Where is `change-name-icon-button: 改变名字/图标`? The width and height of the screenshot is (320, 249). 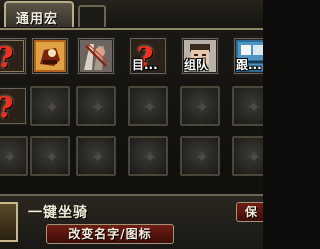 change-name-icon-button: 改变名字/图标 is located at coordinates (110, 234).